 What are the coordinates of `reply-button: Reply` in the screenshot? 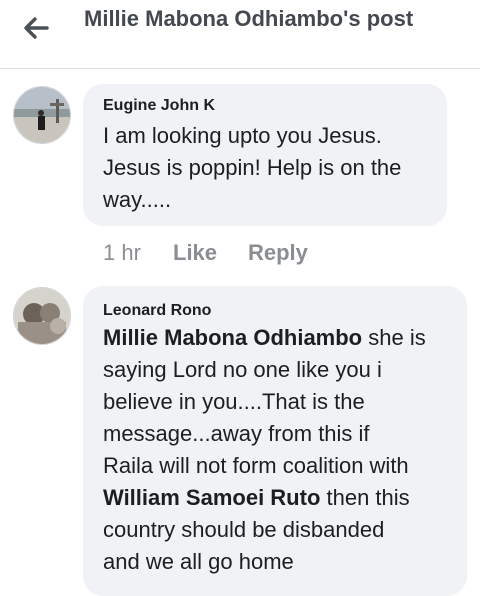 It's located at (278, 253).